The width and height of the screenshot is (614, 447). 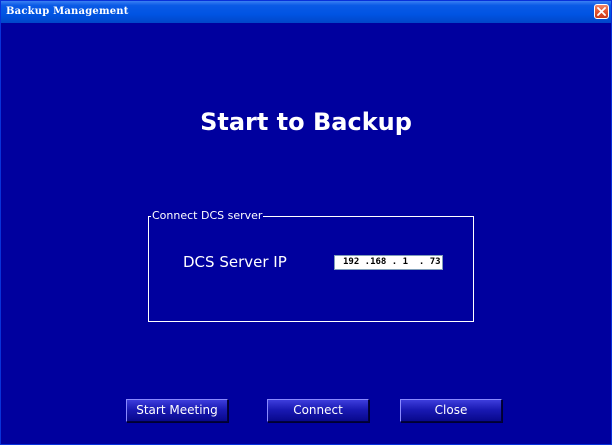 I want to click on dcs-server-ip-input: 192 .168 . 1 . 73, so click(x=388, y=262).